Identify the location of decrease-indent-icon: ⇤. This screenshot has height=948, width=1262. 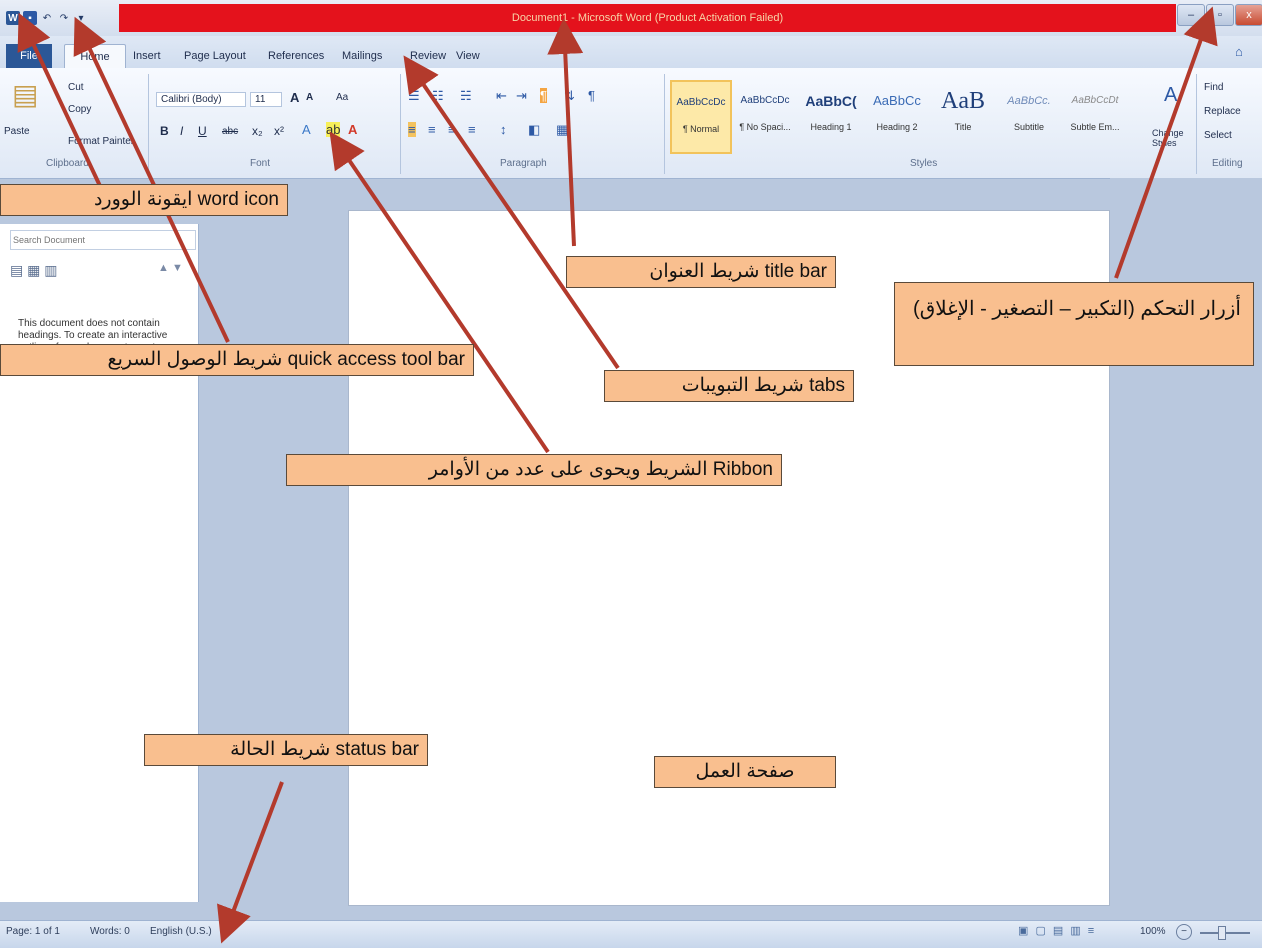
(501, 96).